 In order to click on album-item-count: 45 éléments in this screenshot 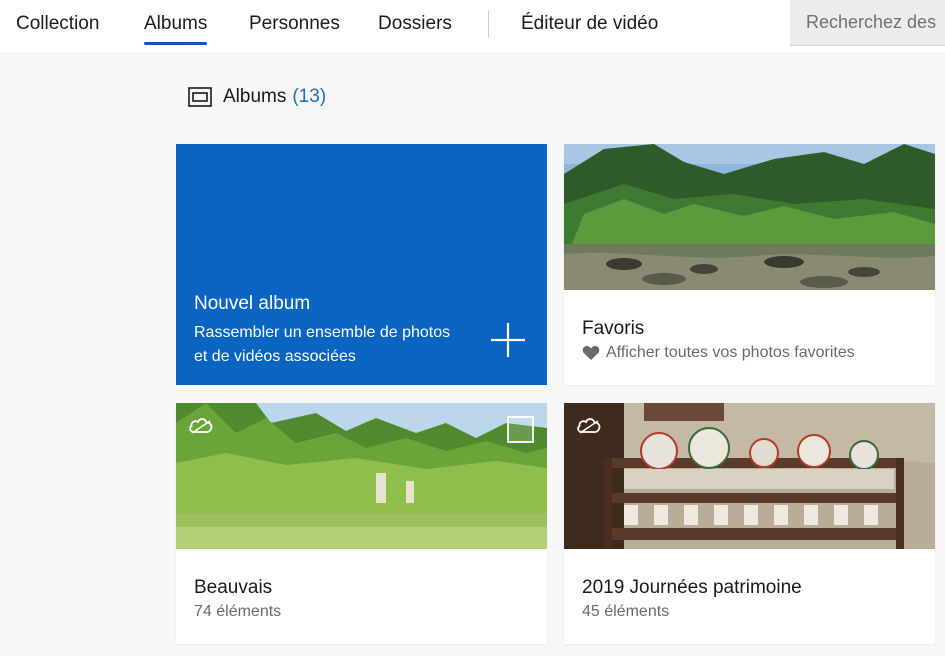, I will do `click(626, 611)`.